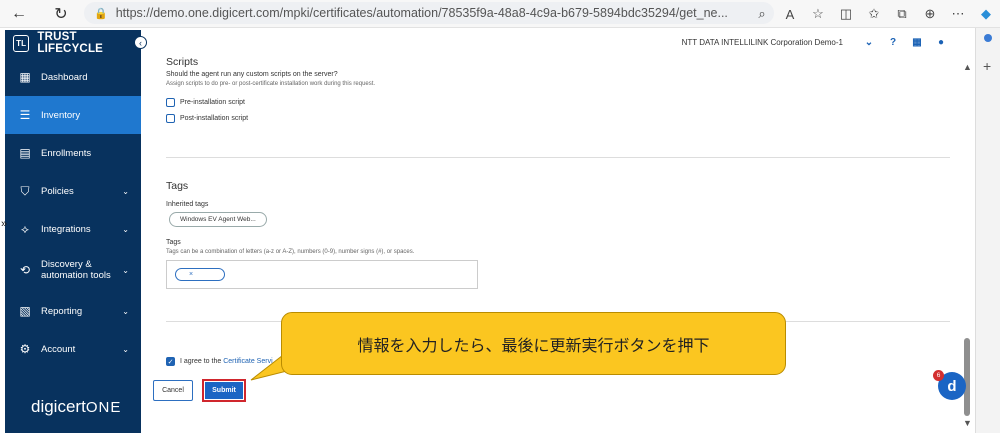 The image size is (1000, 433). I want to click on enrollments-icon: ▤, so click(25, 153).